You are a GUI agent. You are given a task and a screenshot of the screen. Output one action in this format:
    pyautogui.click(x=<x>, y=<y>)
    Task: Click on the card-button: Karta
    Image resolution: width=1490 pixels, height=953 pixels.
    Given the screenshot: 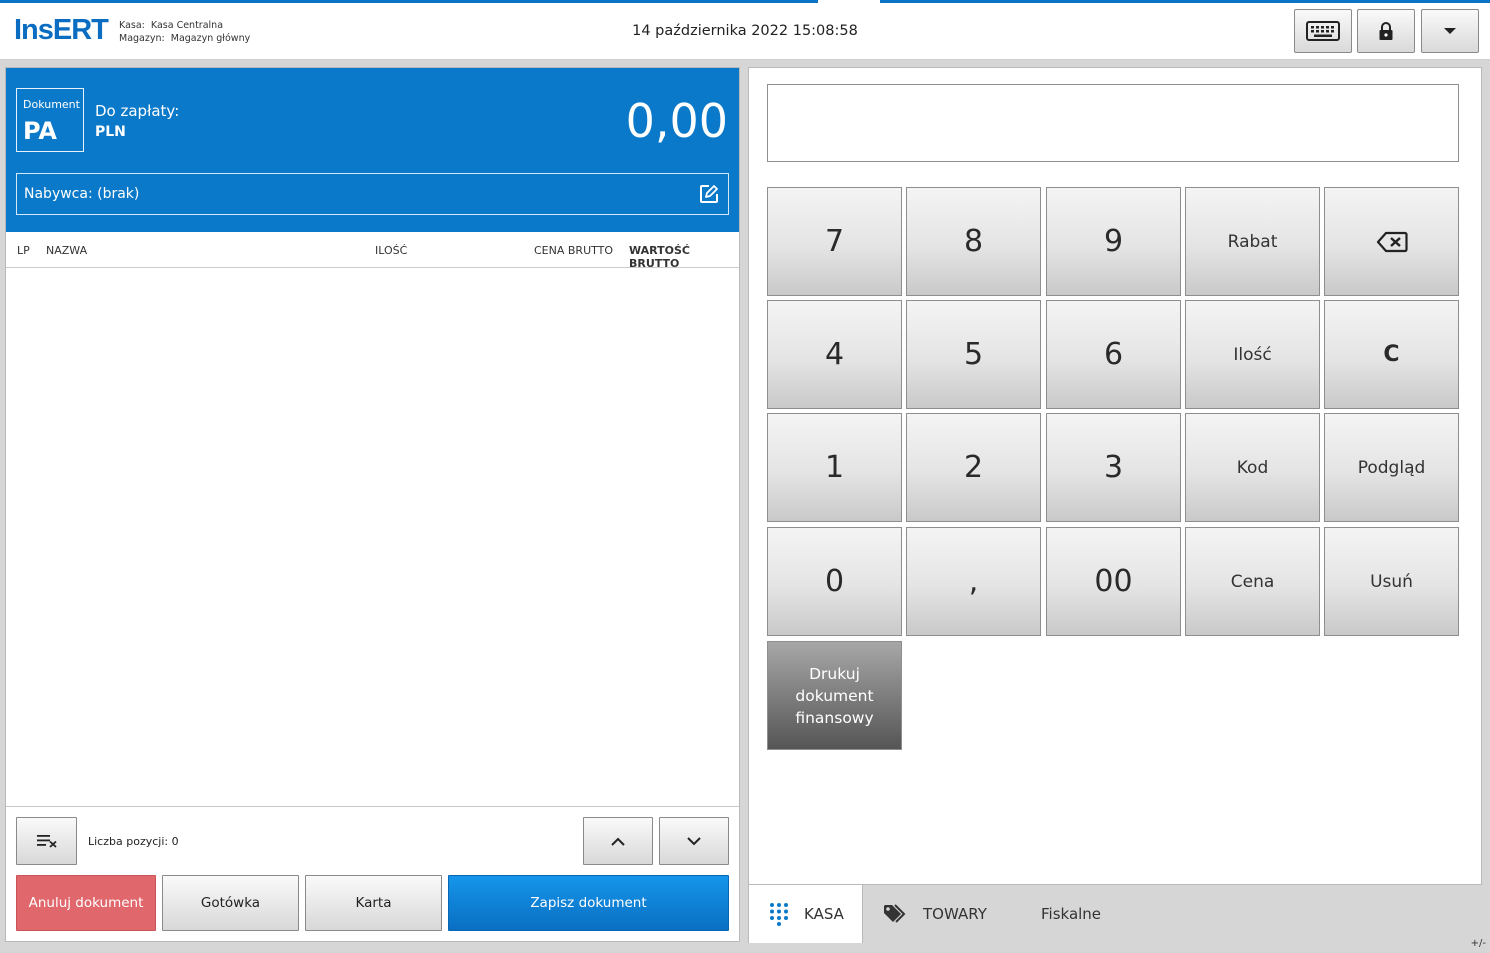 What is the action you would take?
    pyautogui.click(x=373, y=903)
    